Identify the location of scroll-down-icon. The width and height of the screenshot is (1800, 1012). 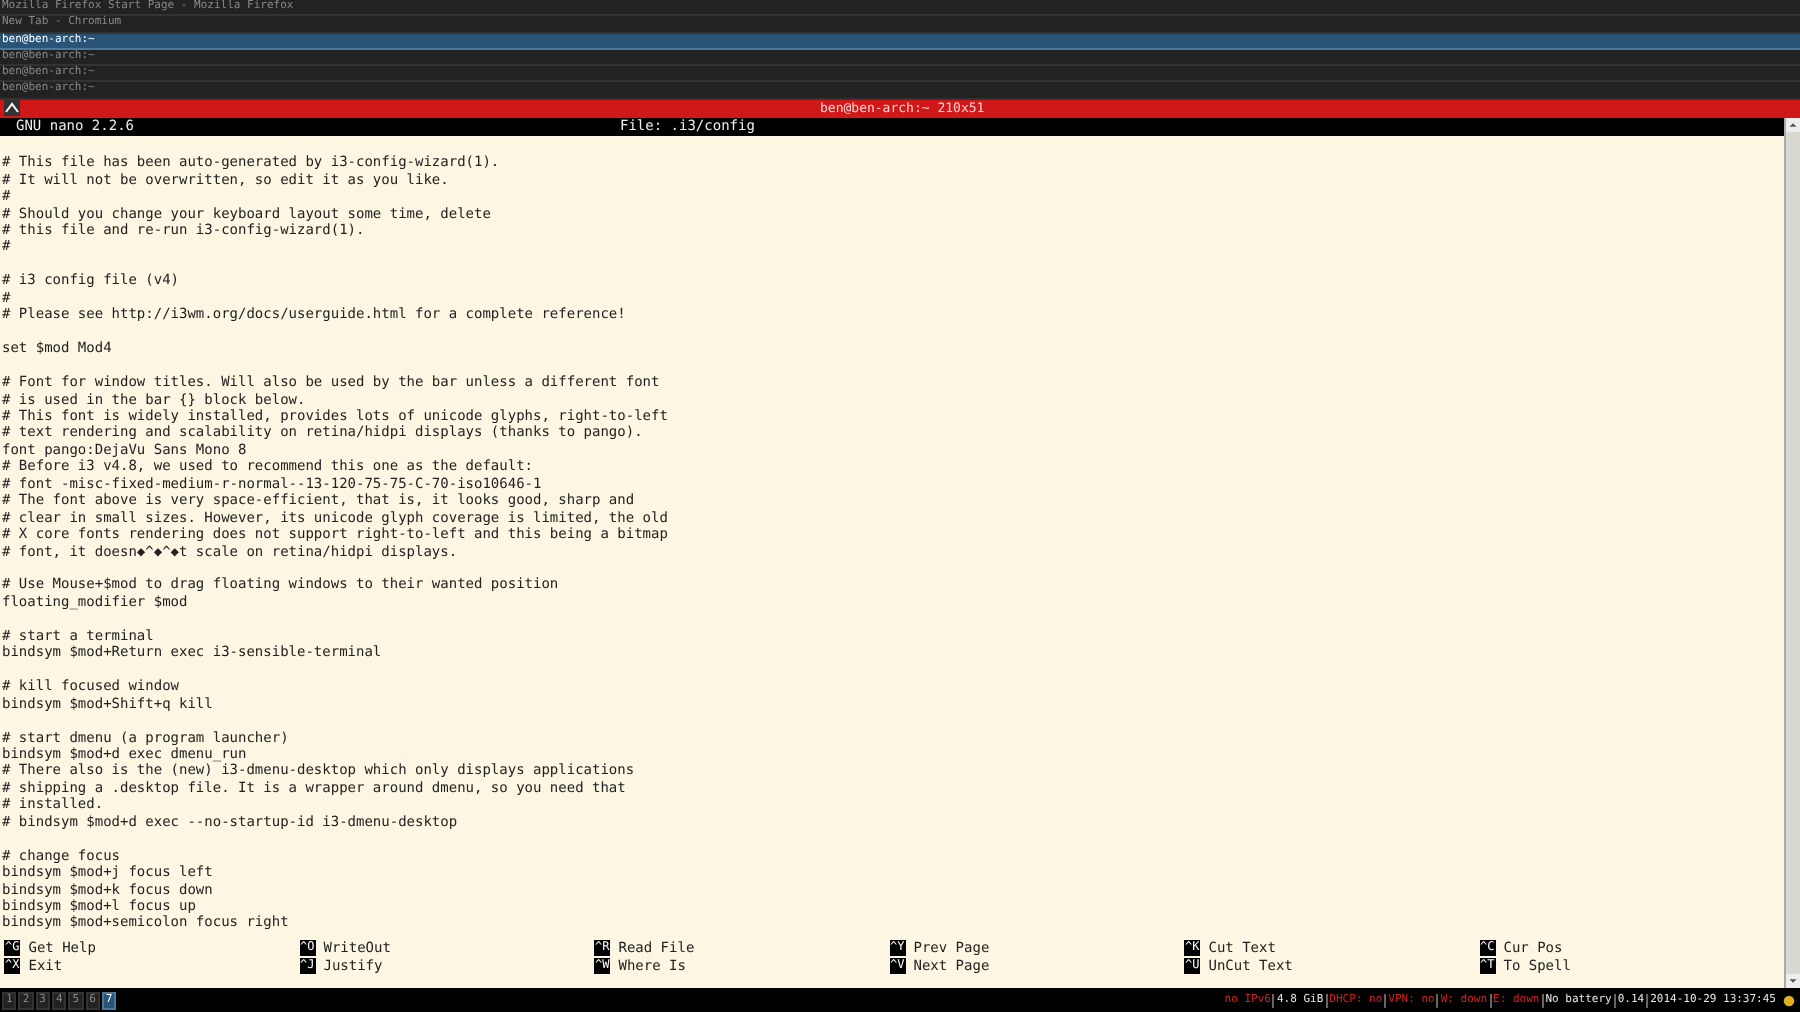
(1793, 981).